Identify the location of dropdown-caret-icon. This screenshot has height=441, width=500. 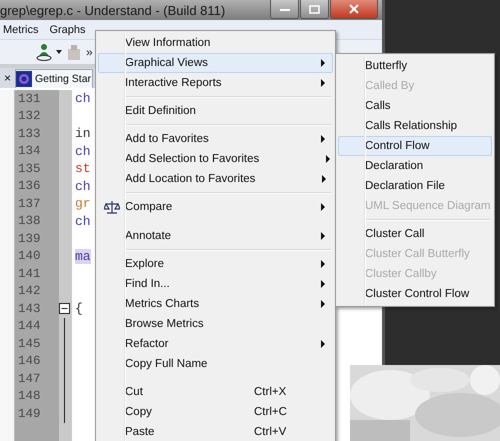
(59, 52).